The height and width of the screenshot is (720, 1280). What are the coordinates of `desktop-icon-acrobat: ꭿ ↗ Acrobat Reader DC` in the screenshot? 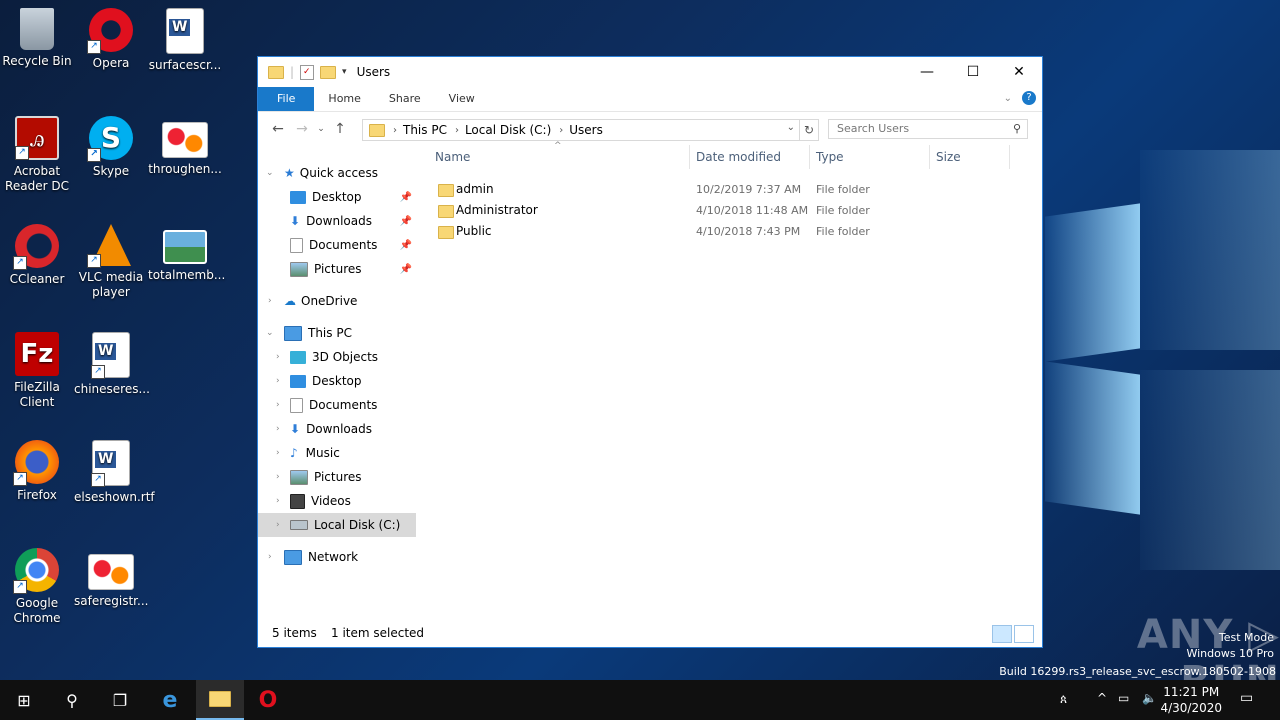 It's located at (37, 155).